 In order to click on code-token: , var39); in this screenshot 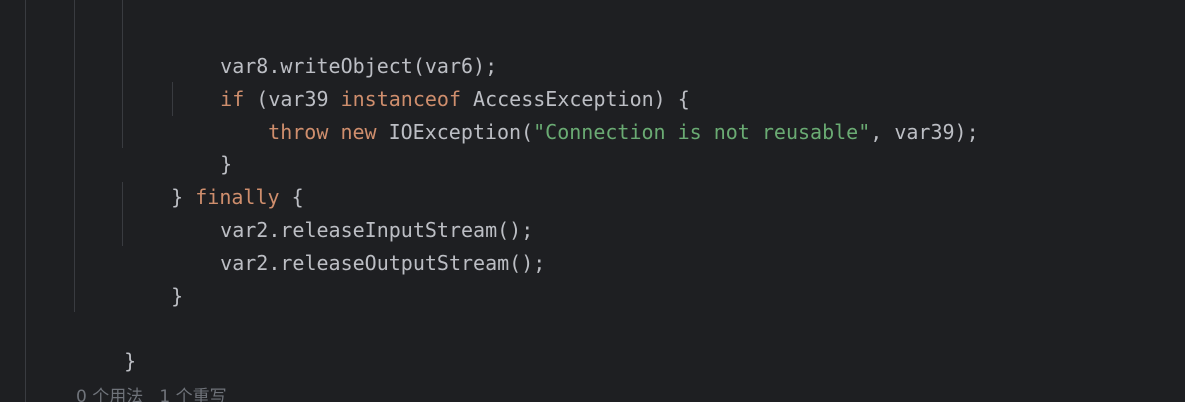, I will do `click(924, 132)`.